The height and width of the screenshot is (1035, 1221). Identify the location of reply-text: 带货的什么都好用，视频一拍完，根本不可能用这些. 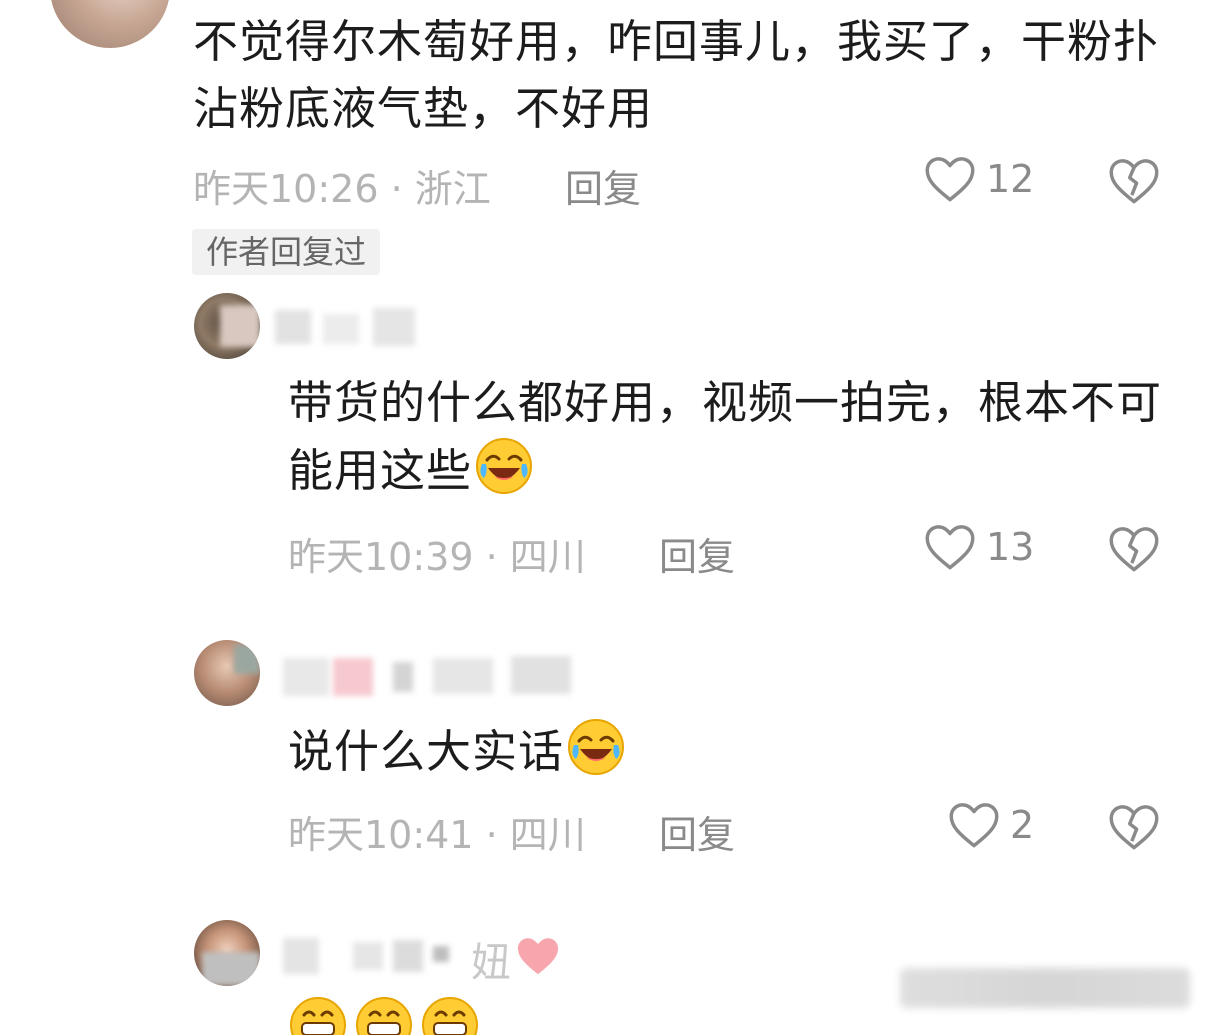
(728, 436).